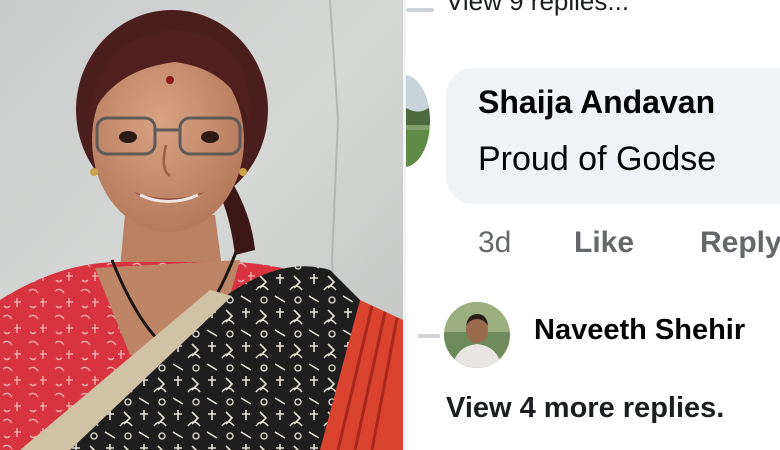  What do you see at coordinates (597, 159) in the screenshot?
I see `comment-text: Proud of Godse` at bounding box center [597, 159].